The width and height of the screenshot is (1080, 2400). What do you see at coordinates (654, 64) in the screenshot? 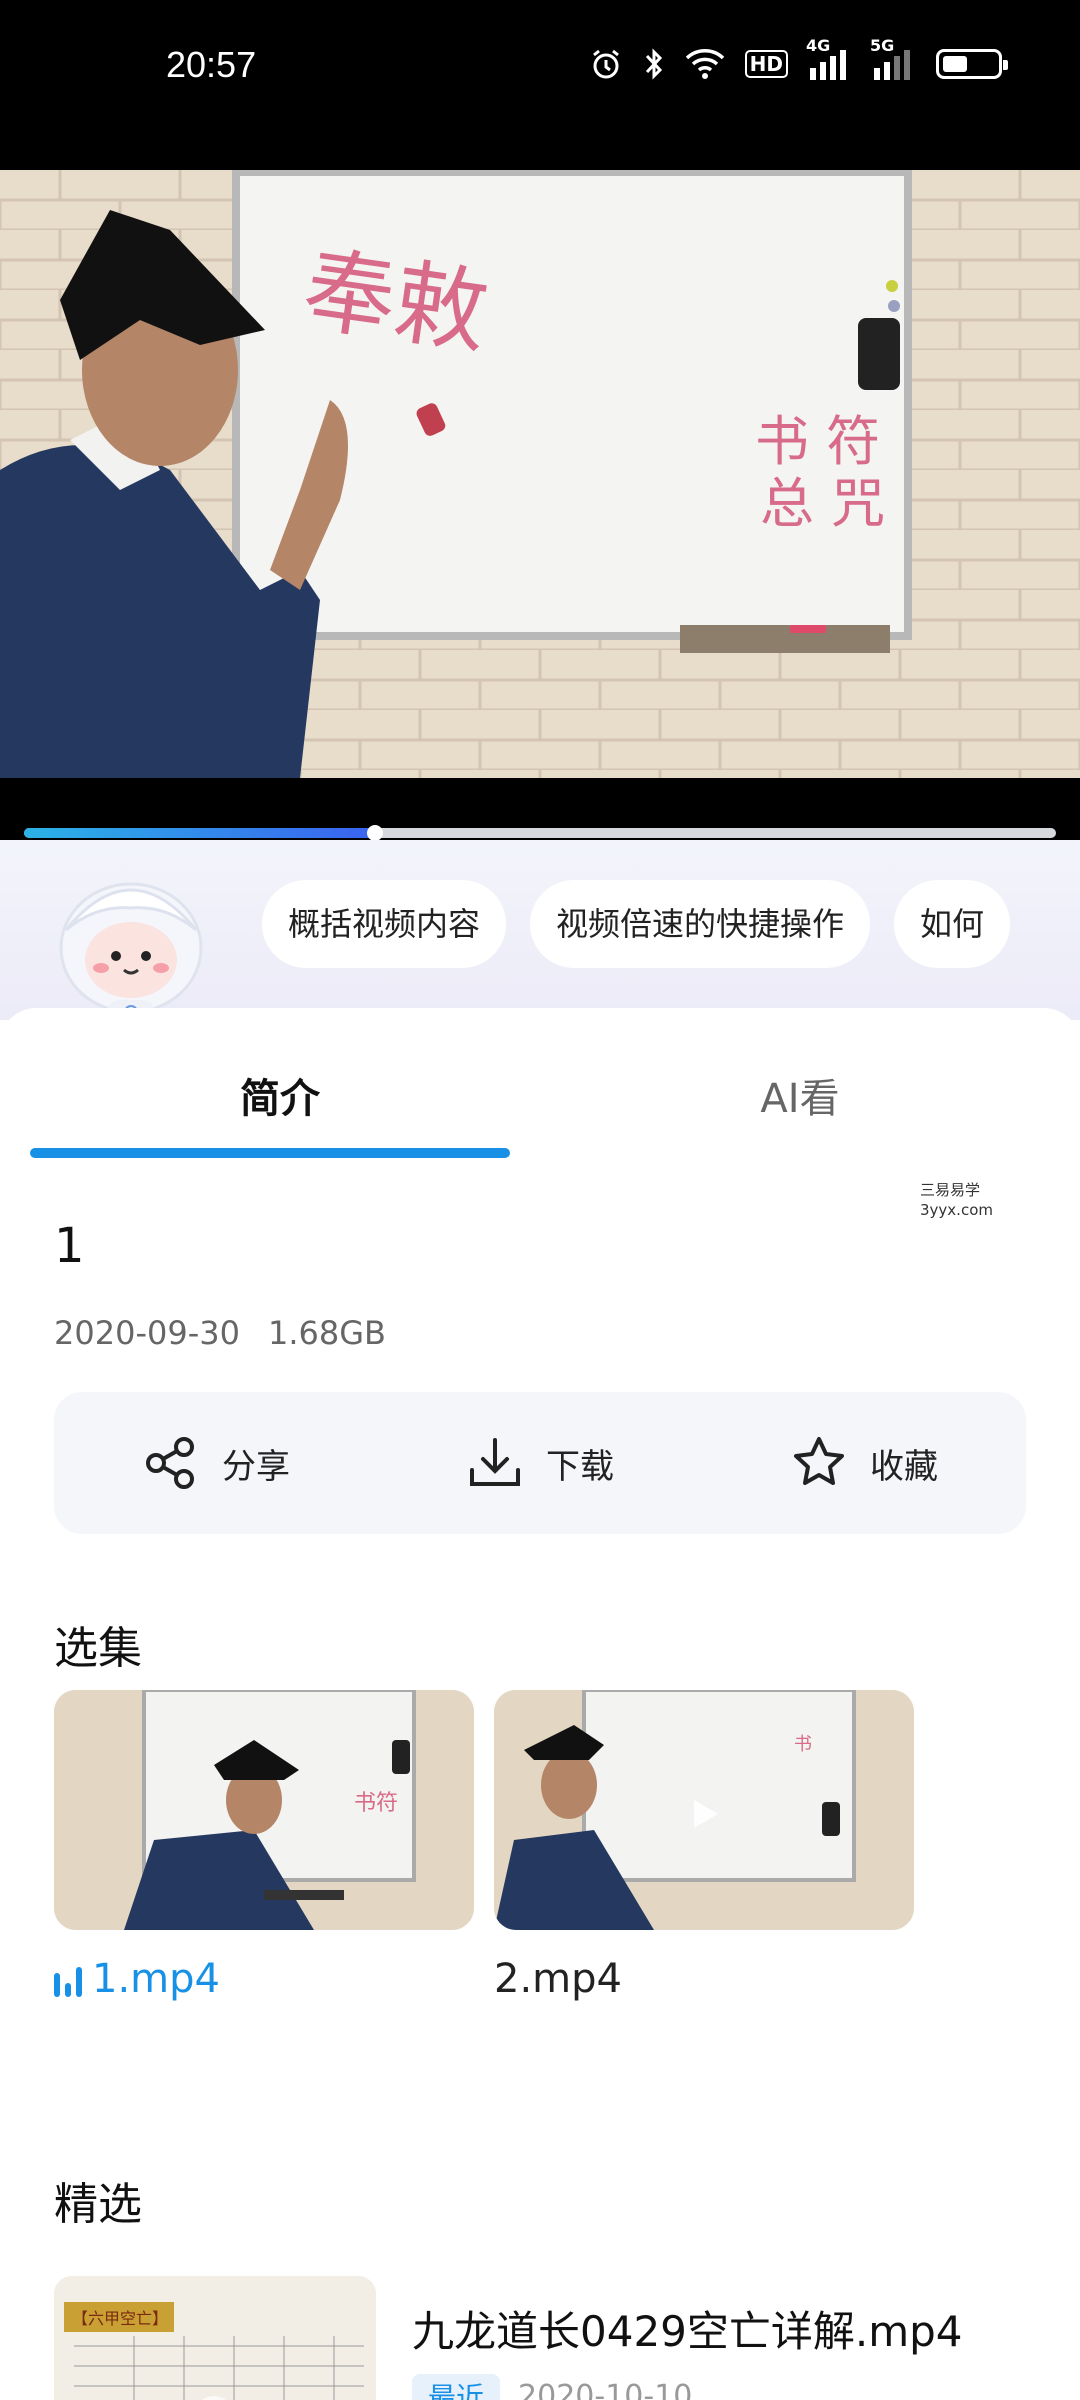
I see `bluetooth-icon` at bounding box center [654, 64].